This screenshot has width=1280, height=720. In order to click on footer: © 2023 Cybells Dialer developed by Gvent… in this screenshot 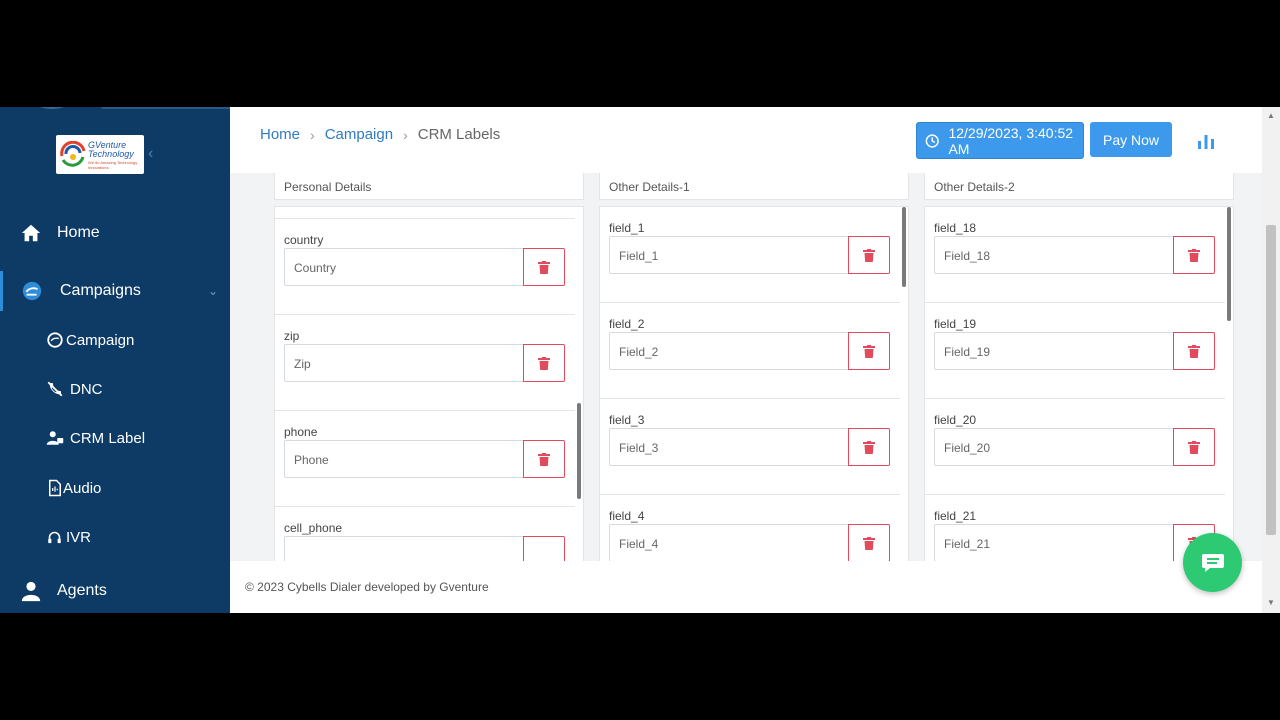, I will do `click(746, 587)`.